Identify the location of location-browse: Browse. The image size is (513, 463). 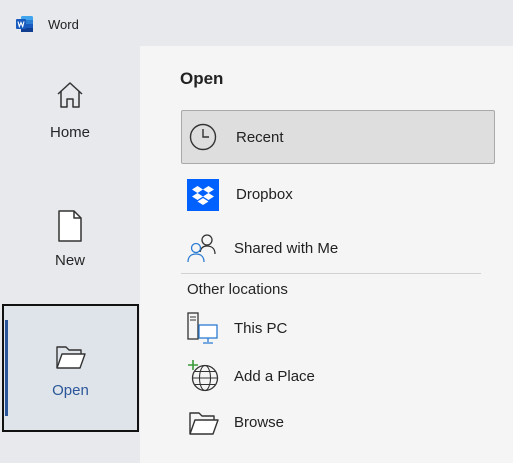
(338, 423).